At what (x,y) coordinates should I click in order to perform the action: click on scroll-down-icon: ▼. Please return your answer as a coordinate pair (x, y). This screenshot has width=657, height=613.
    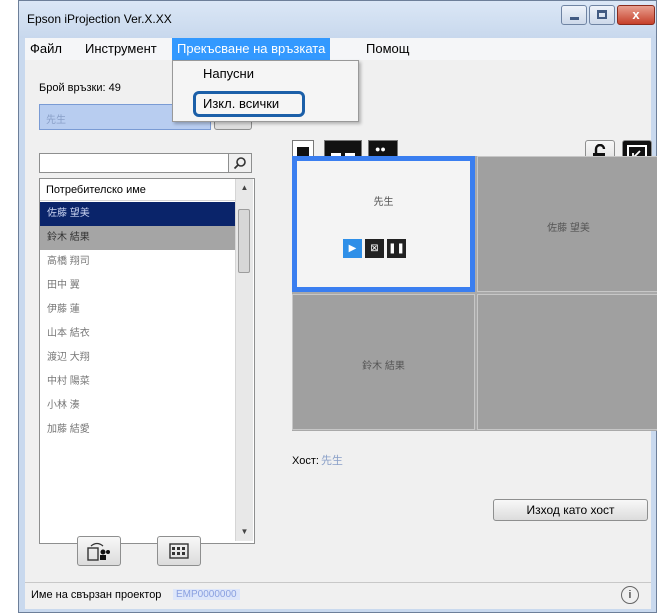
    Looking at the image, I should click on (244, 531).